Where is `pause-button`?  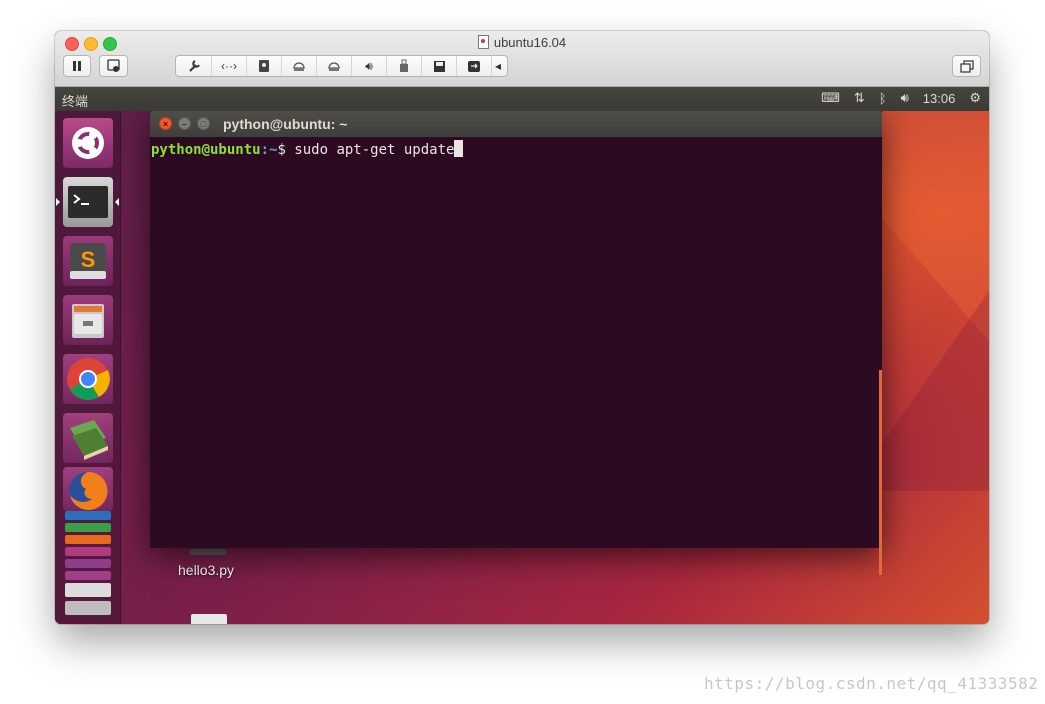 pause-button is located at coordinates (77, 66).